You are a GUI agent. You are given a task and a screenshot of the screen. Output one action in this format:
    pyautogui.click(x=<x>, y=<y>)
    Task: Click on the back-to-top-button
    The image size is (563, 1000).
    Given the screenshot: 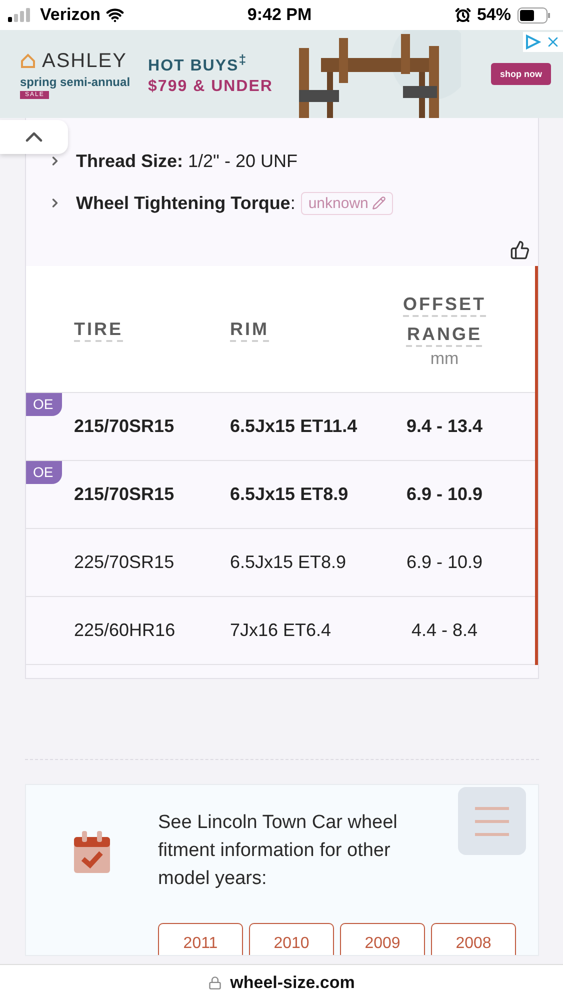 What is the action you would take?
    pyautogui.click(x=34, y=137)
    